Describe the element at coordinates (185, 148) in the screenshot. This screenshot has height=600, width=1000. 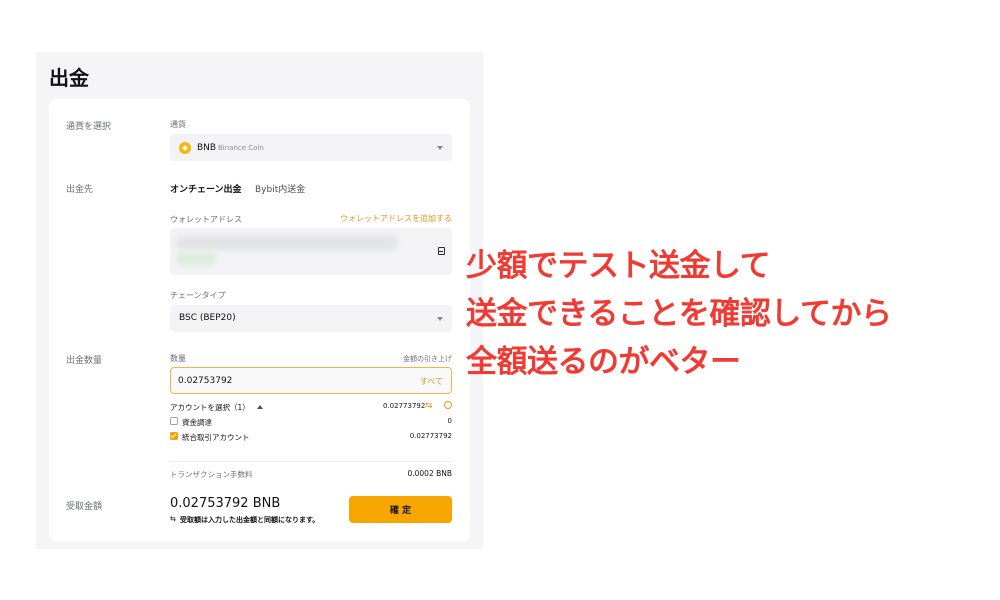
I see `bnb-coin-icon` at that location.